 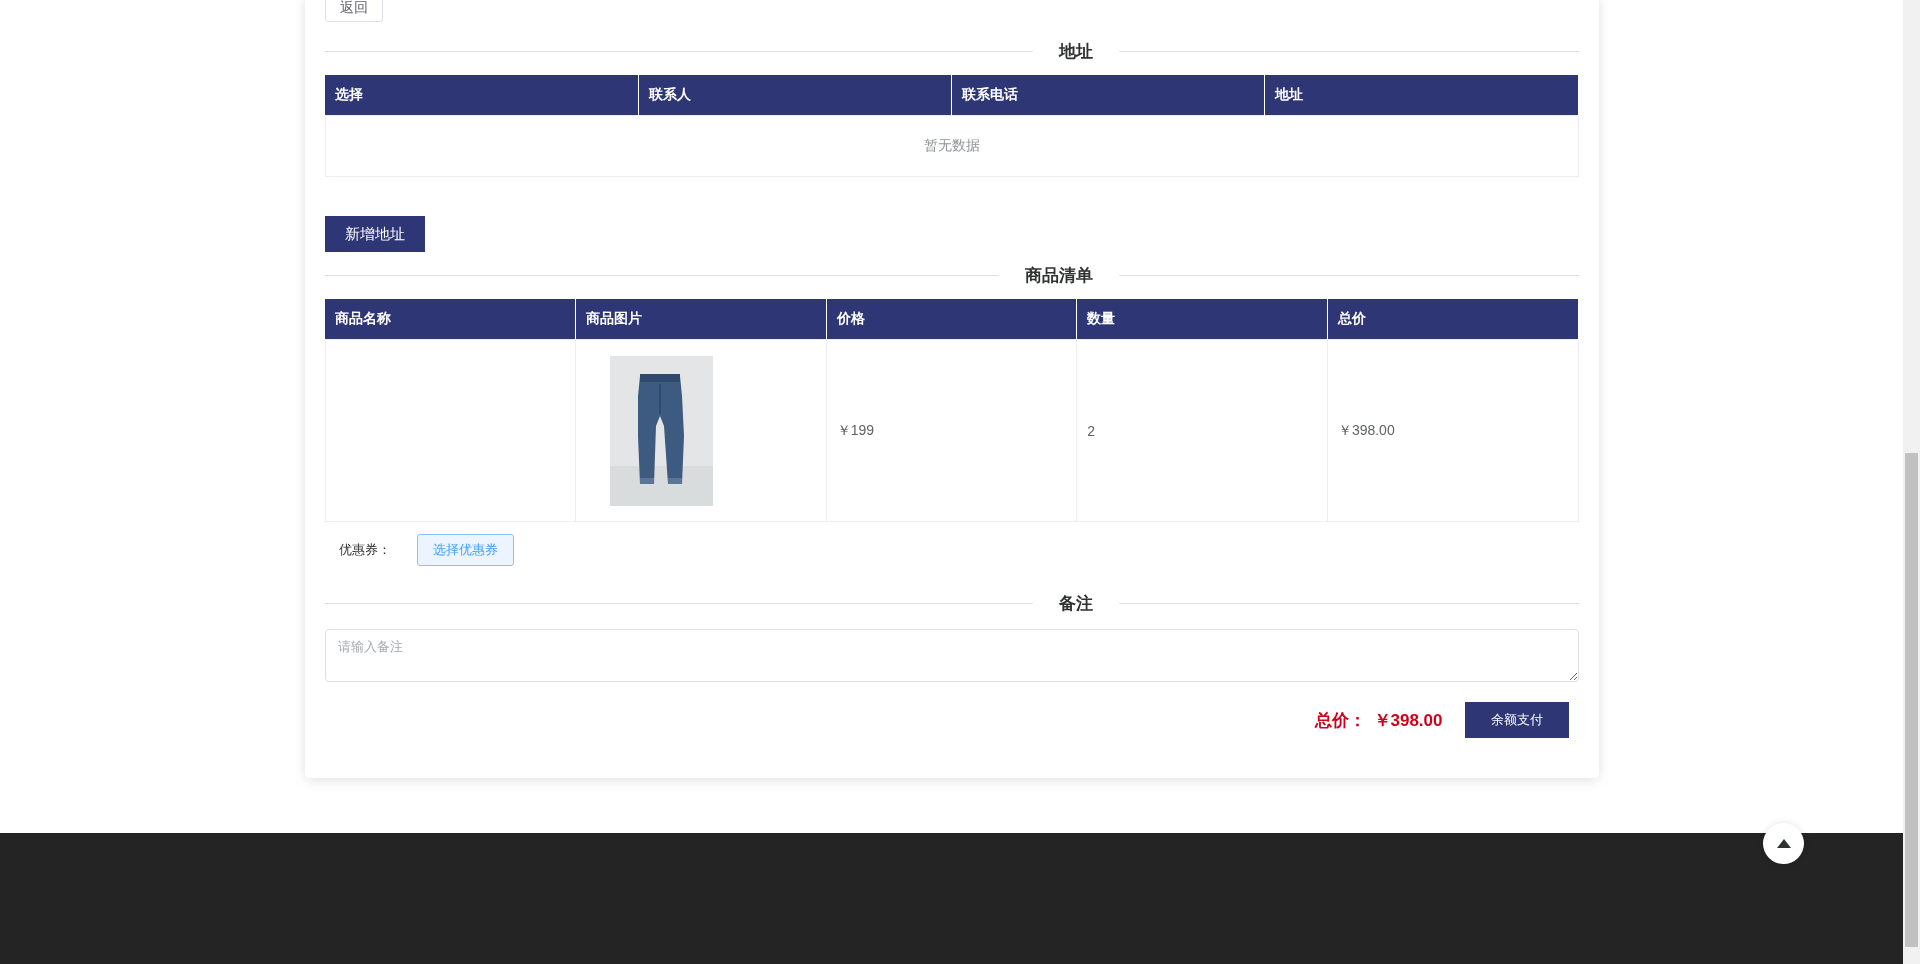 I want to click on back-button: 返回, so click(x=353, y=11).